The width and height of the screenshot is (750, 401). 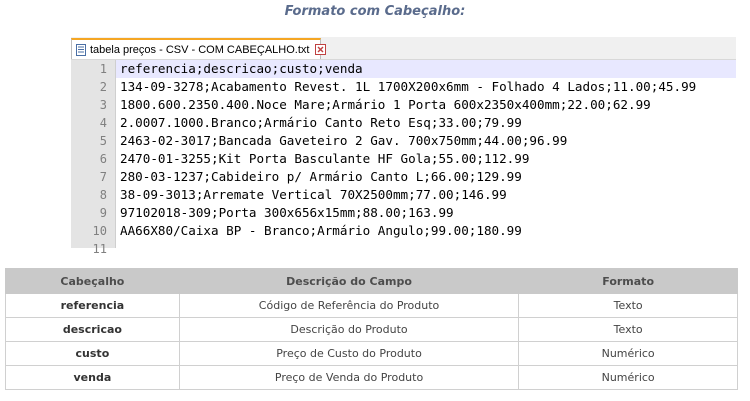 I want to click on code-line: referencia;descricao;custo;venda, so click(x=426, y=69).